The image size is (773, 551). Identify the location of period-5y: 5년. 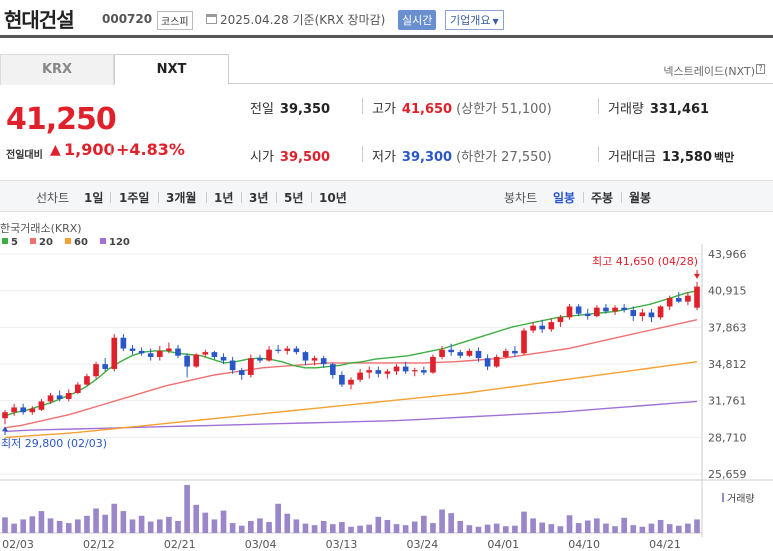
(293, 197).